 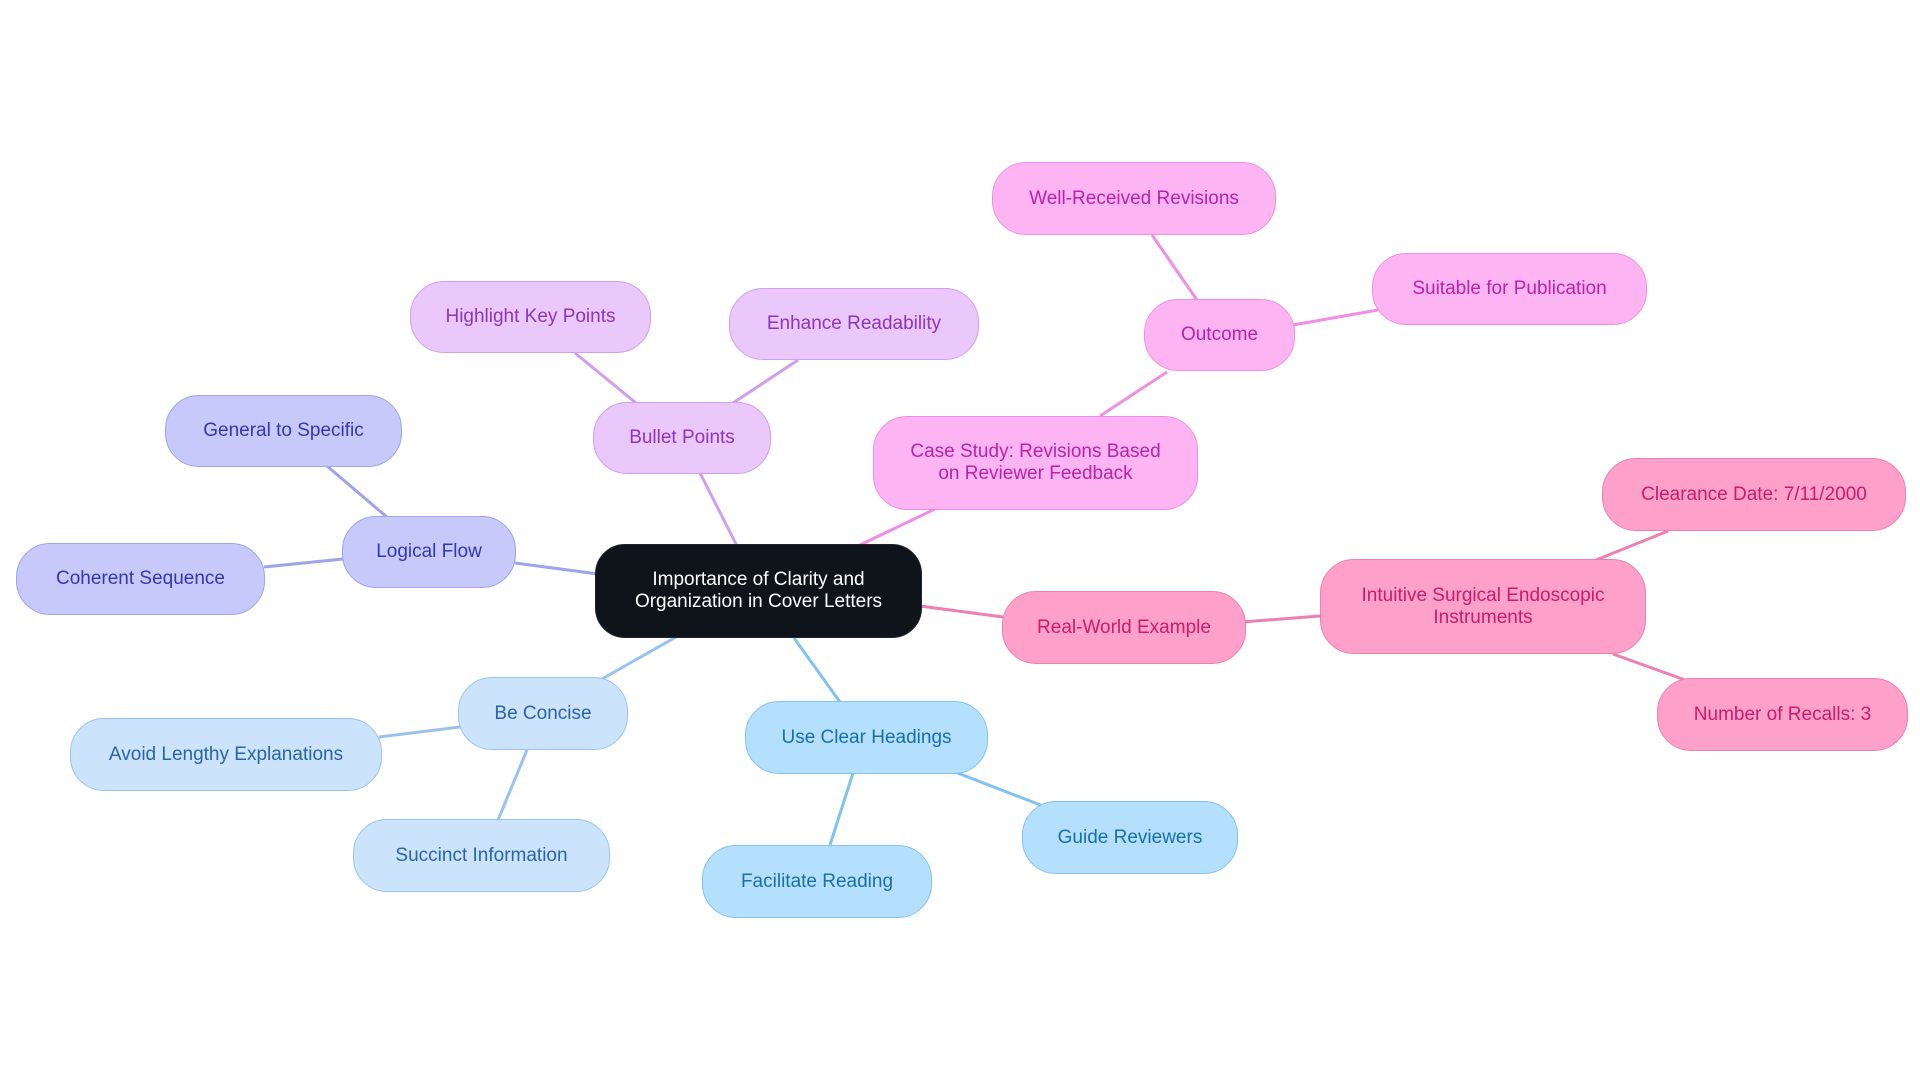 I want to click on node-label: Guide Reviewers, so click(x=1130, y=837).